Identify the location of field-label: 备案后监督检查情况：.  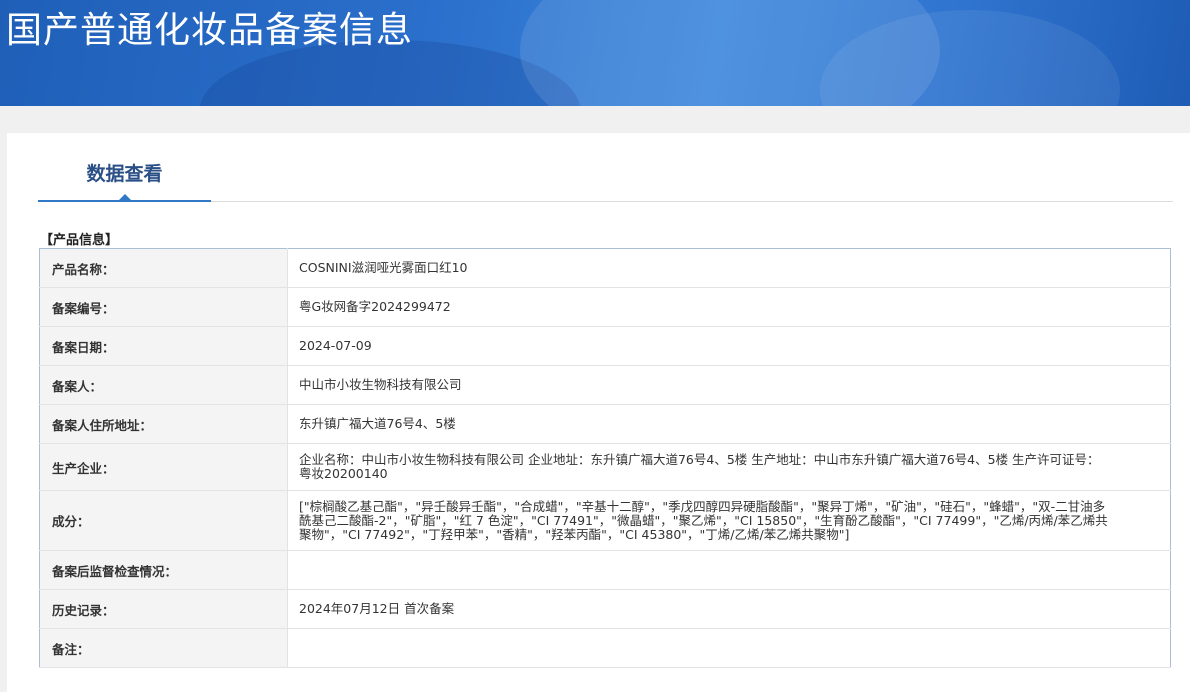
(163, 570).